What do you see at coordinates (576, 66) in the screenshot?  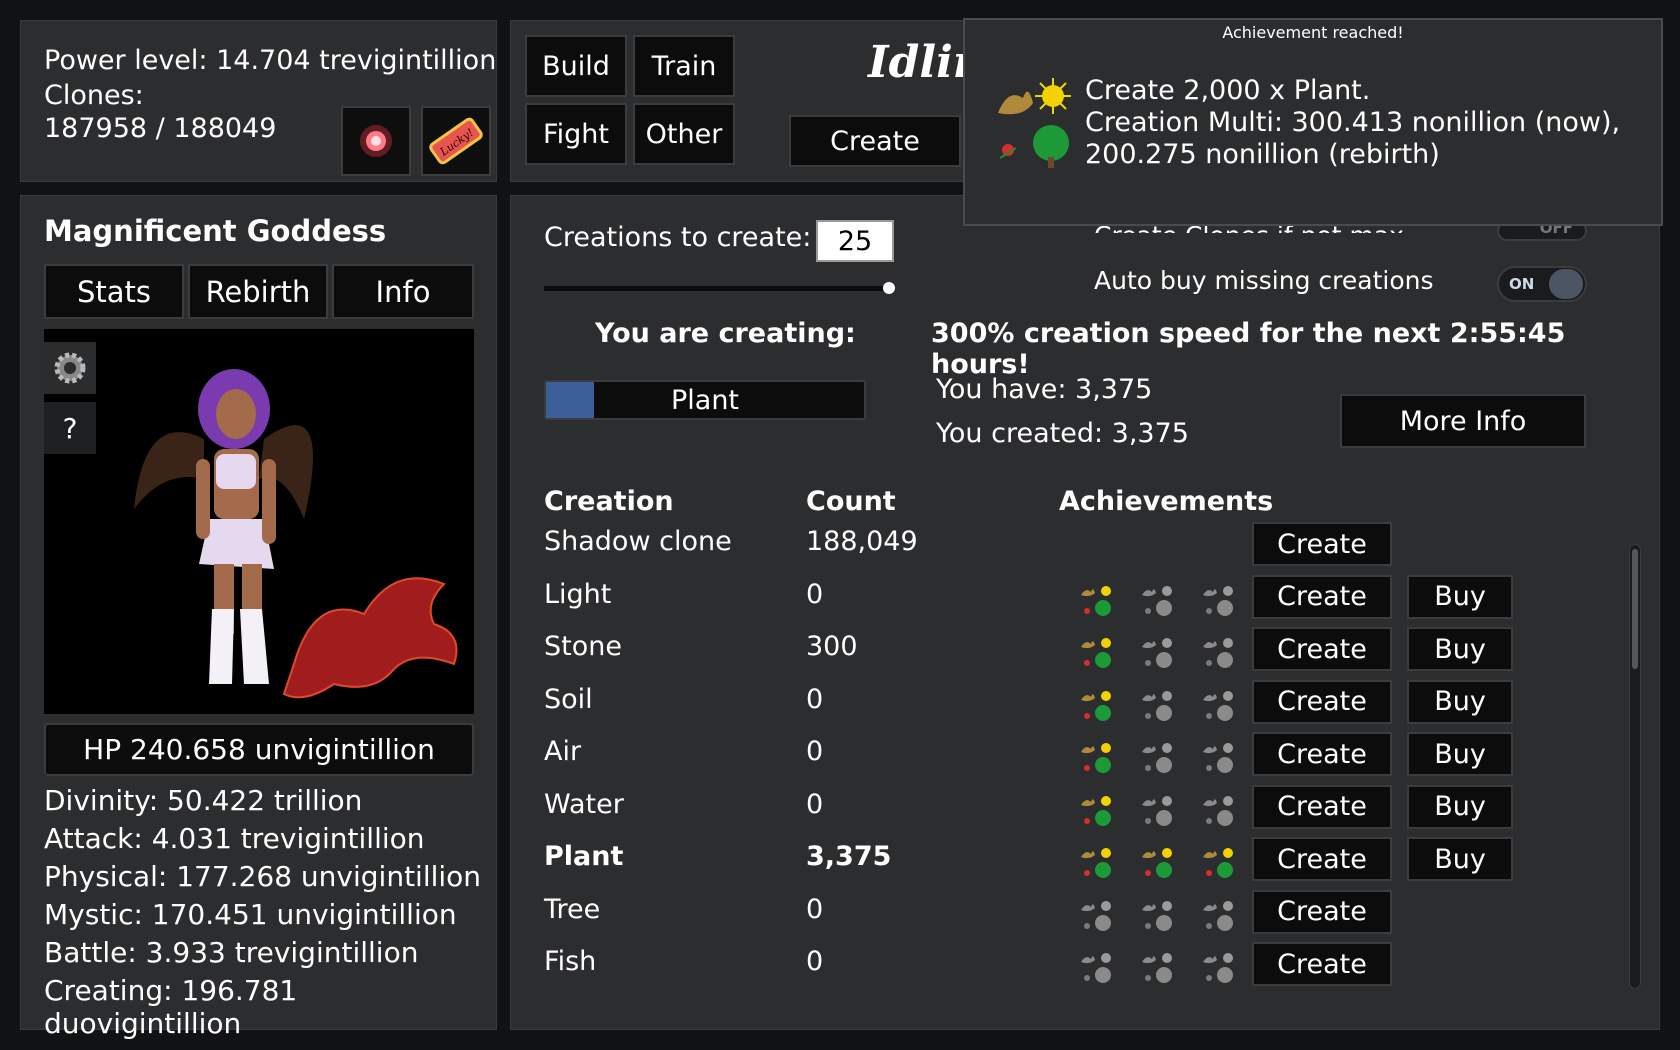 I see `build-button: Build` at bounding box center [576, 66].